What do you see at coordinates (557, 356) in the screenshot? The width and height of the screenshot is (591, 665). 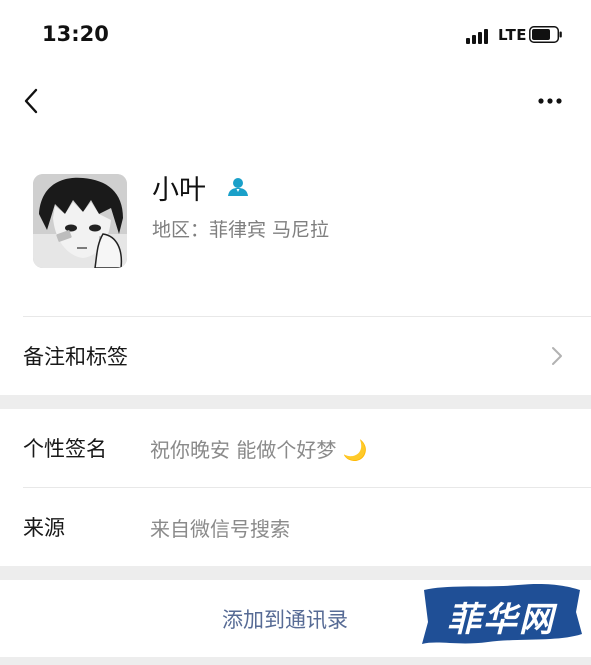 I see `chevron-right-icon` at bounding box center [557, 356].